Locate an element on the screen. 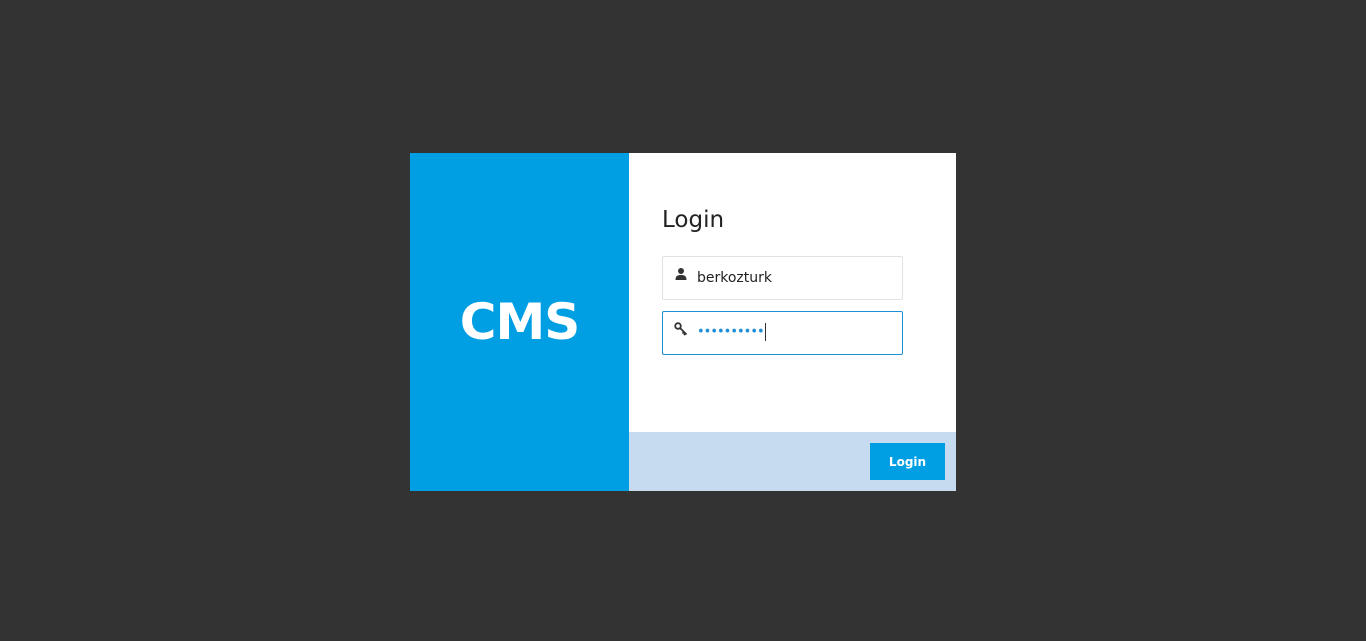 The image size is (1366, 641). password-mask: •••••••••• is located at coordinates (731, 332).